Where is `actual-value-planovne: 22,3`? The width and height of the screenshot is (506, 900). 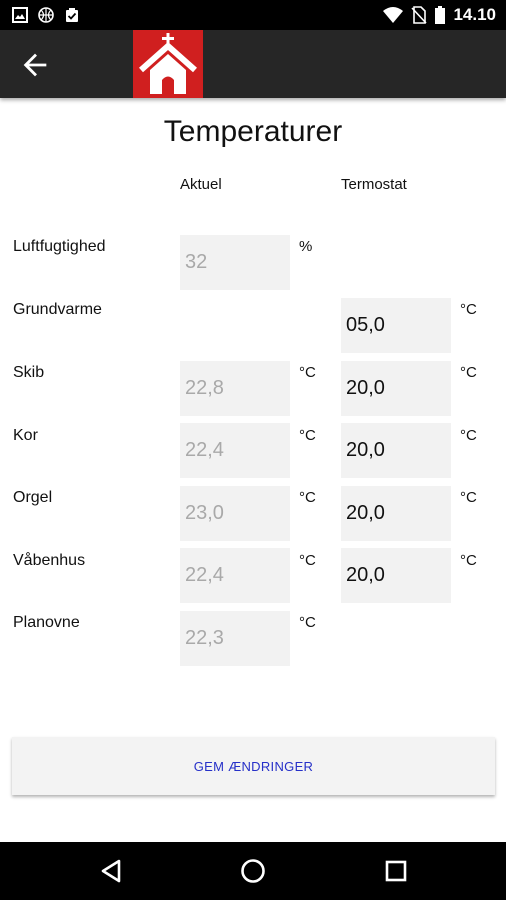
actual-value-planovne: 22,3 is located at coordinates (235, 638).